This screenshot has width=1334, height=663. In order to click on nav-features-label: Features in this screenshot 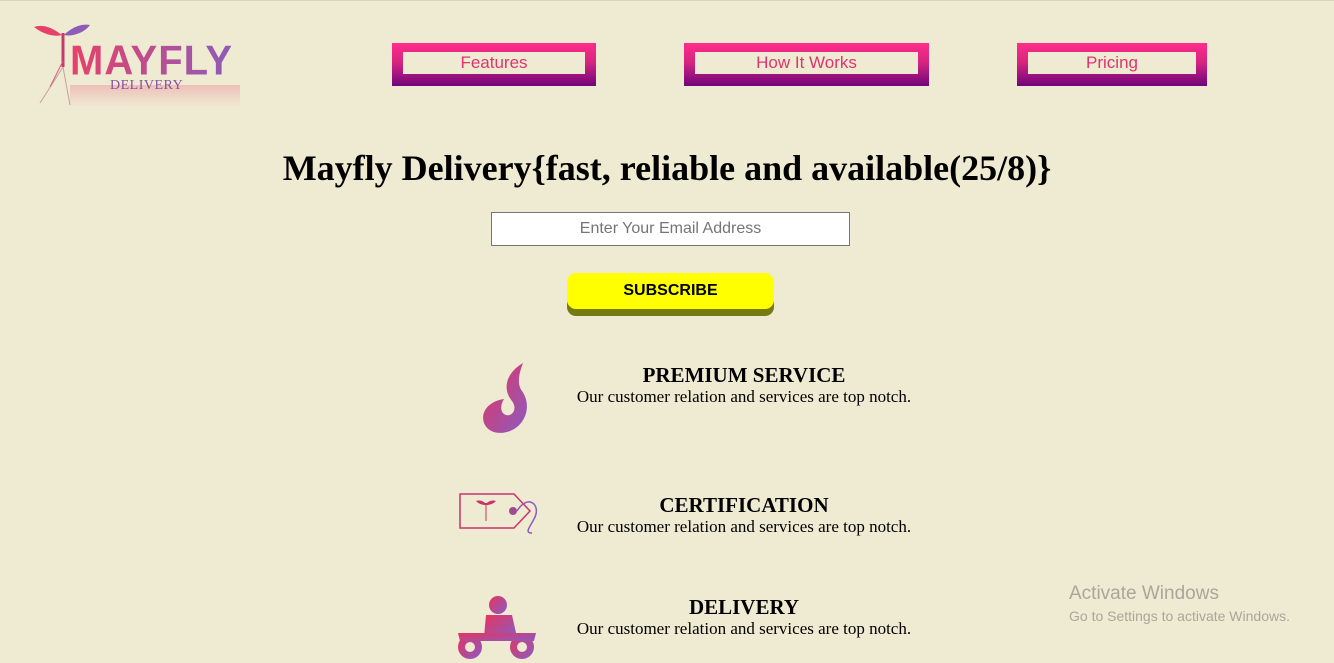, I will do `click(494, 63)`.